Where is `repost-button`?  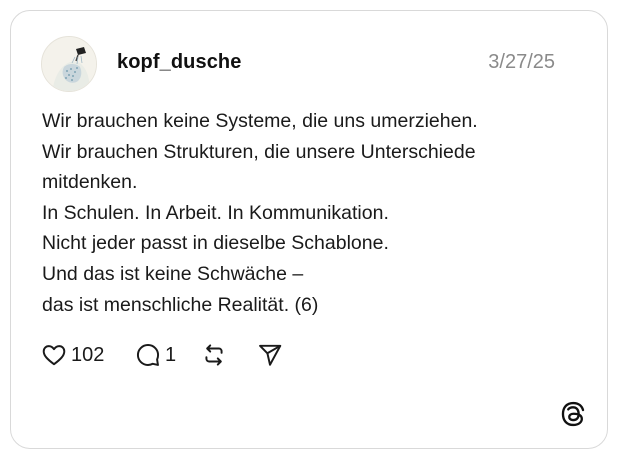 repost-button is located at coordinates (214, 355).